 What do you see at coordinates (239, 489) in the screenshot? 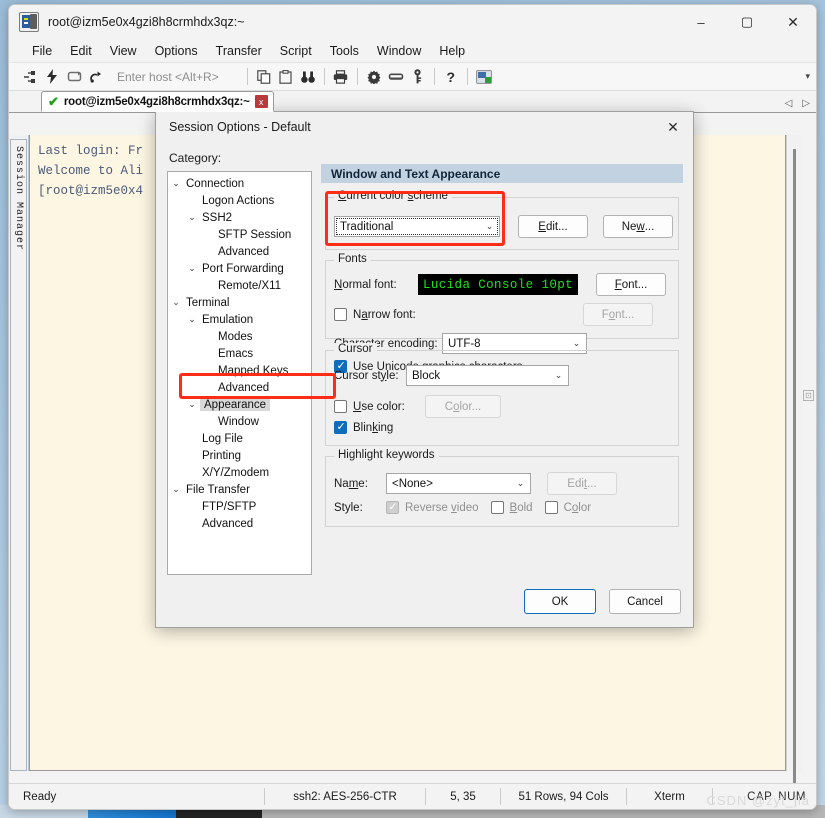
I see `tree-item-file-transfer: ⌄ File Transfer` at bounding box center [239, 489].